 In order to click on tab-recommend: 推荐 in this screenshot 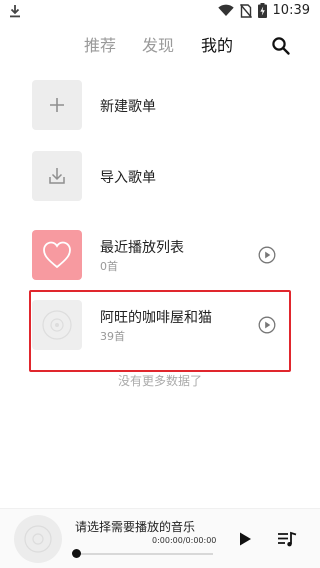, I will do `click(100, 44)`.